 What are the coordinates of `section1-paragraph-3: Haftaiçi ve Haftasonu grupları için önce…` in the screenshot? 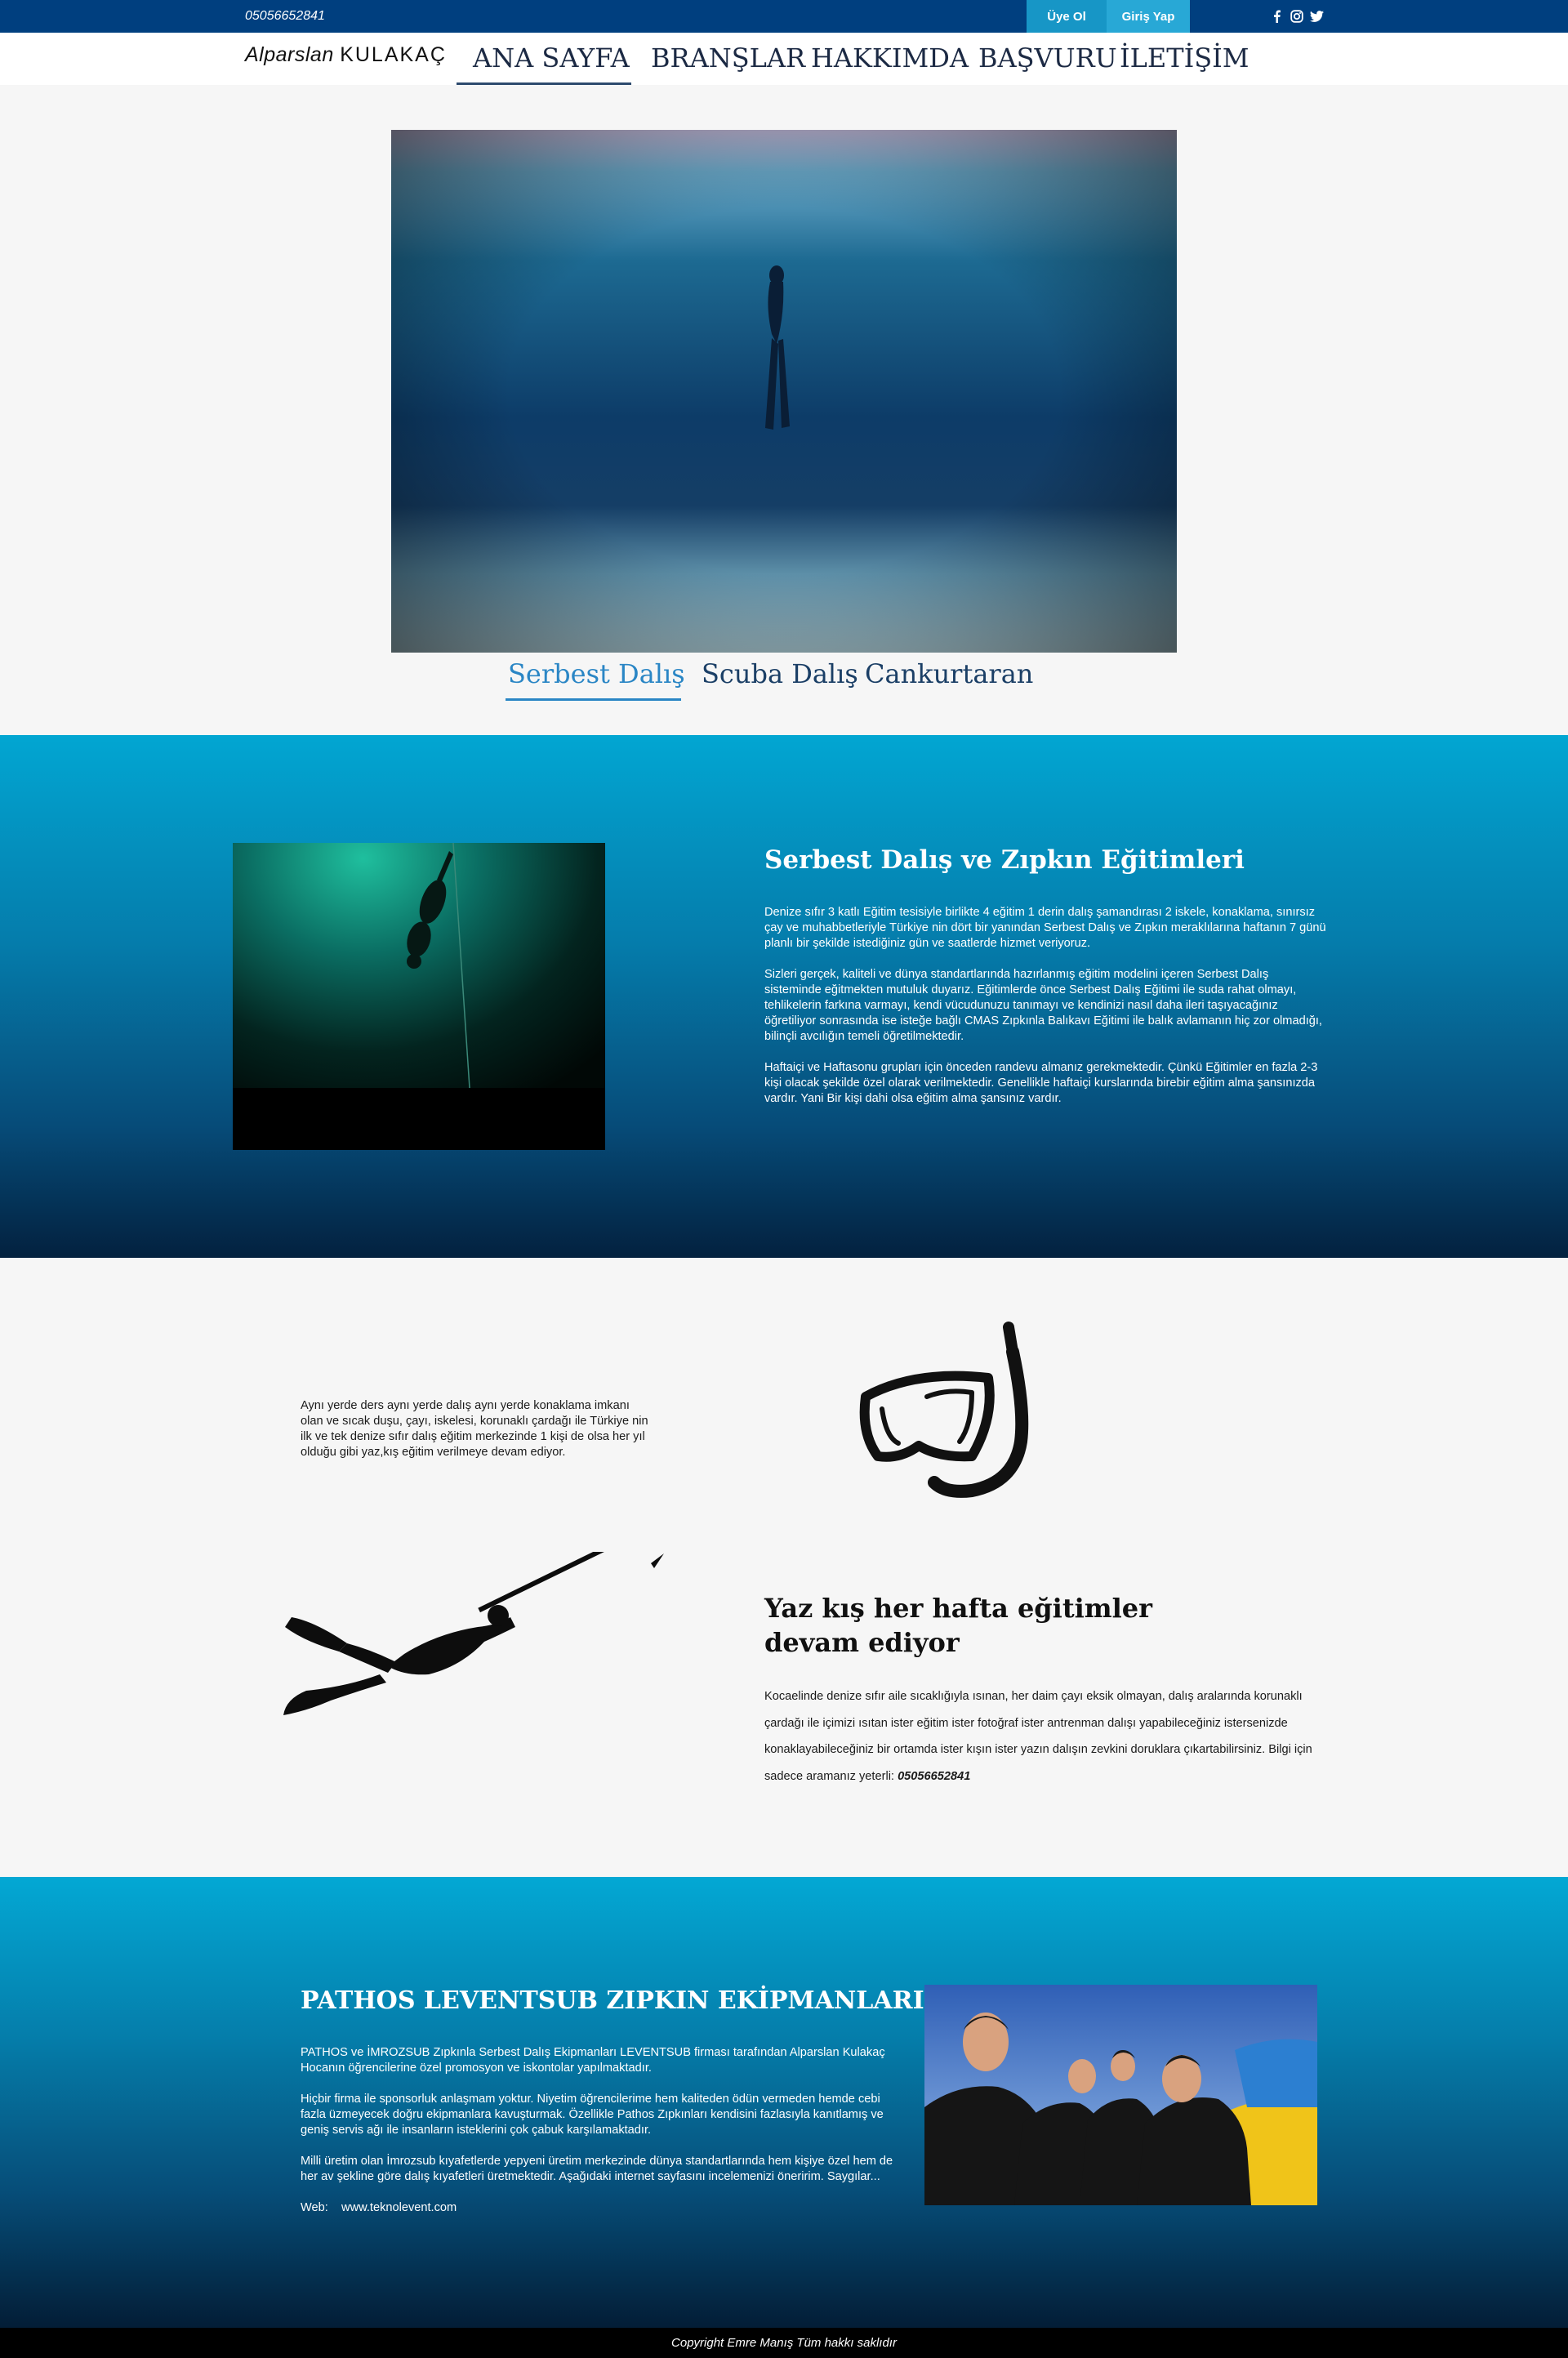 It's located at (1041, 1083).